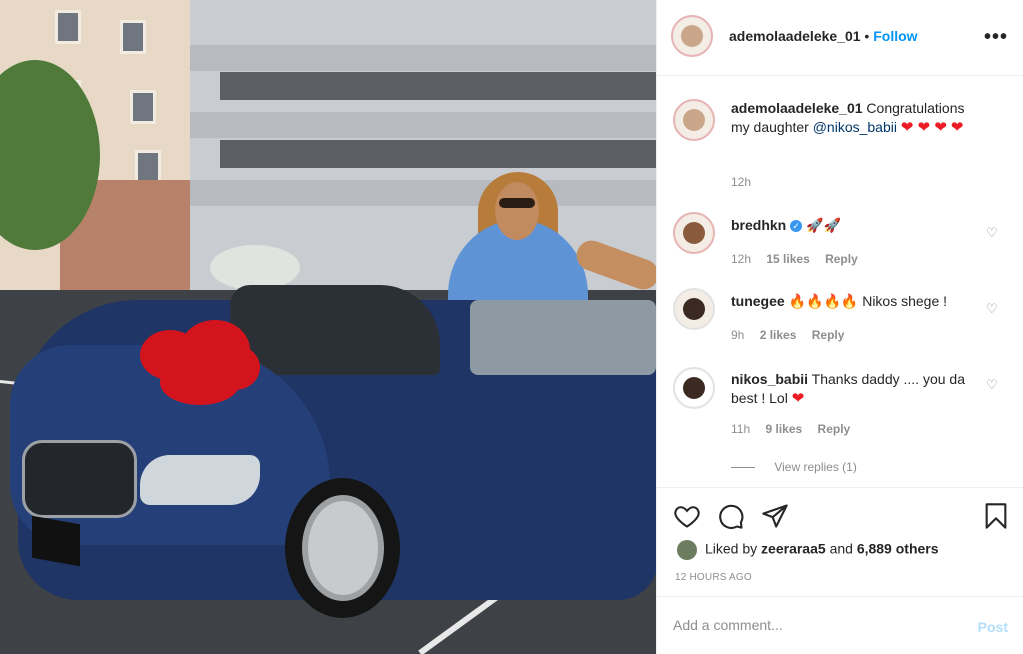  I want to click on comment-likes: 9 likes, so click(783, 429).